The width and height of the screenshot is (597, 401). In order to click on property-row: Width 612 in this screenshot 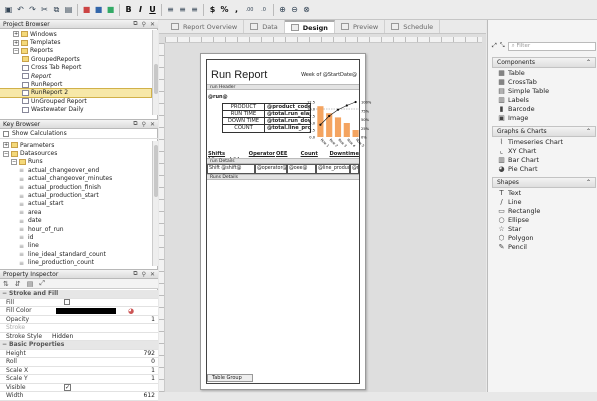, I will do `click(79, 396)`.